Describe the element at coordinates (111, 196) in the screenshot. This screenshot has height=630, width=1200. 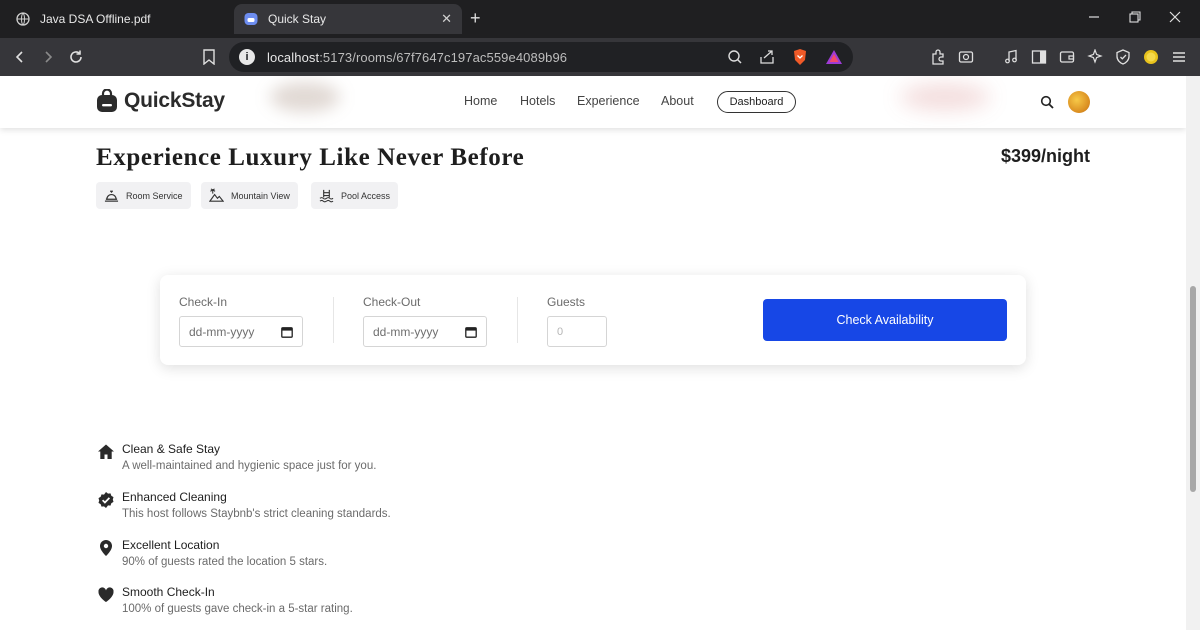
I see `room-service-bell-icon` at that location.